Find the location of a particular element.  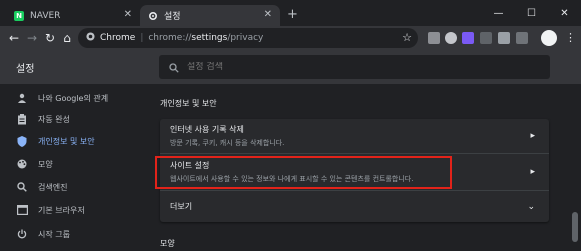

page-title: 설정 is located at coordinates (25, 69).